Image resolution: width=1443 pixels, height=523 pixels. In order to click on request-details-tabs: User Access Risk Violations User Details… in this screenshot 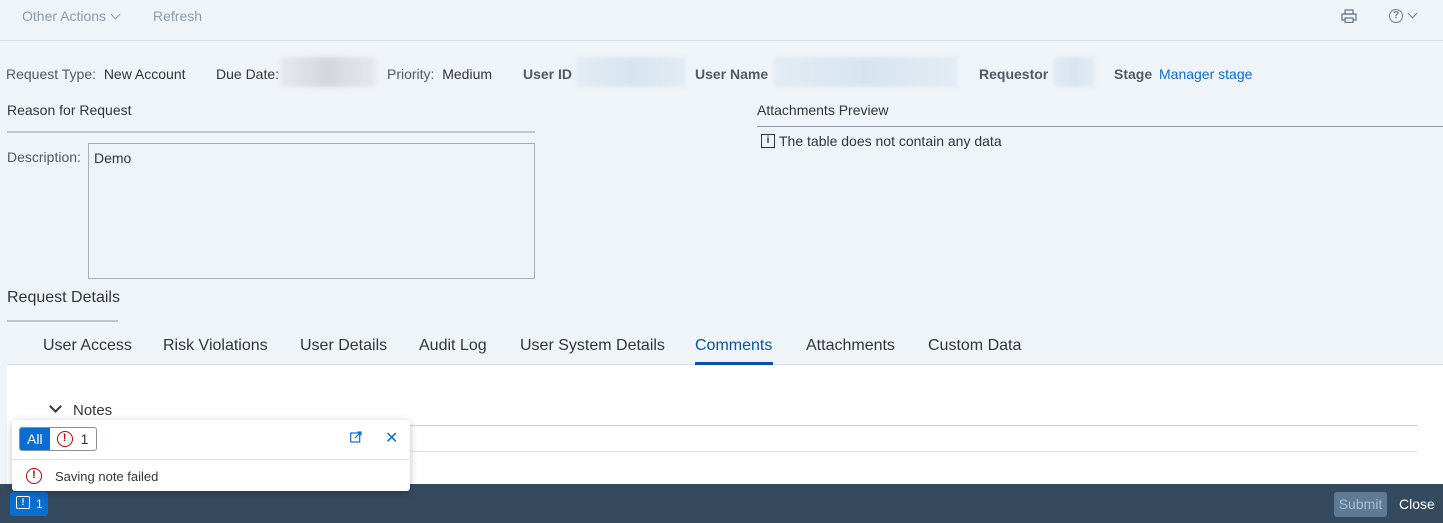, I will do `click(725, 345)`.